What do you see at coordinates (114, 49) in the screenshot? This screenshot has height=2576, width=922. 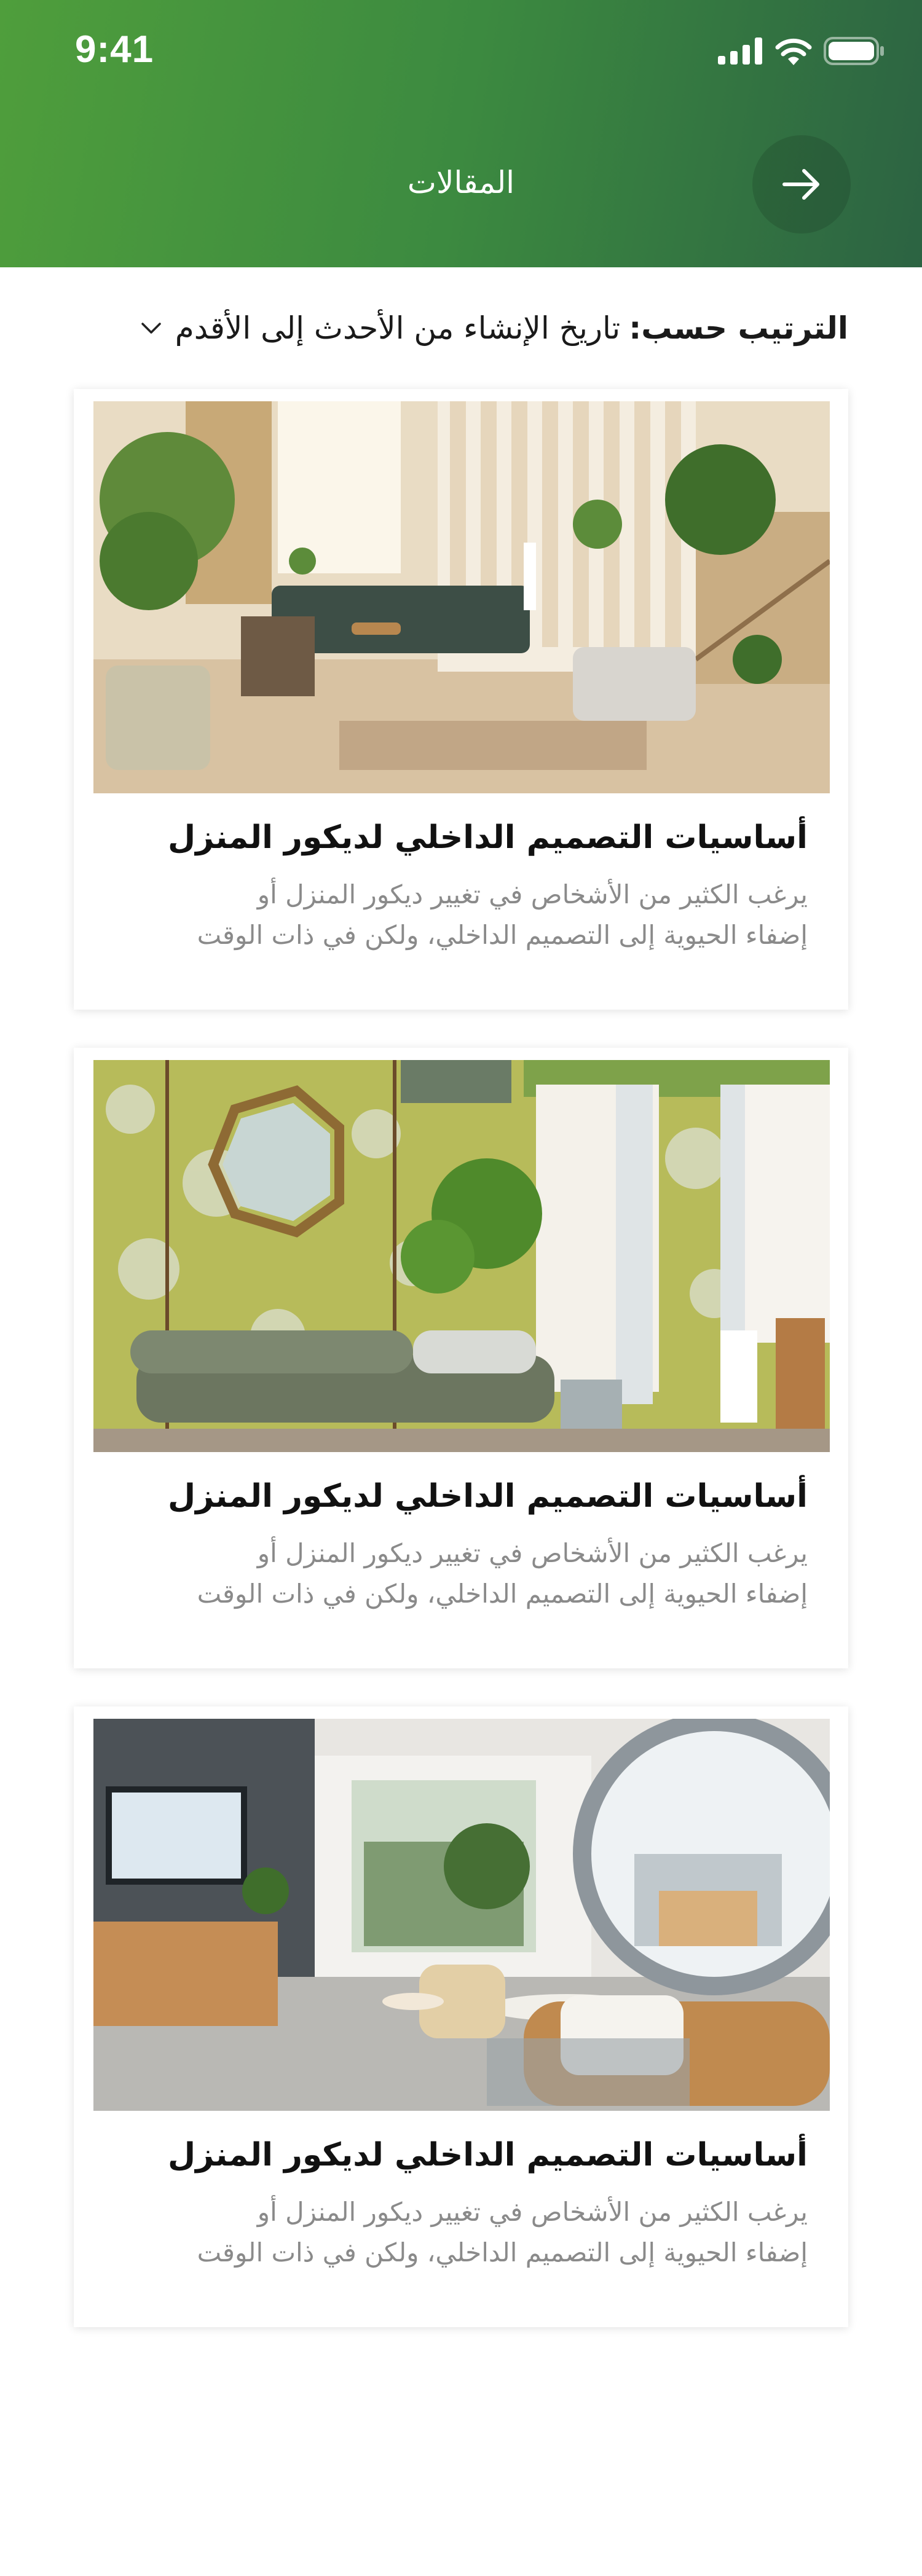 I see `status-time: 9:41` at bounding box center [114, 49].